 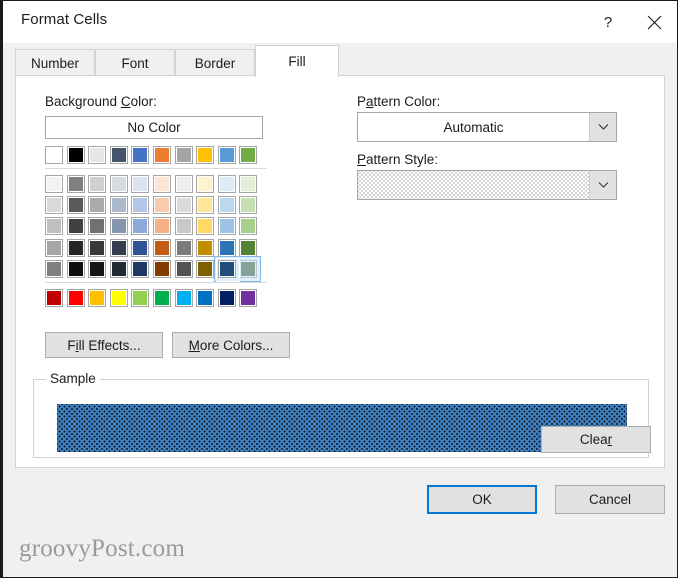 I want to click on clear-button: Clear, so click(x=596, y=439).